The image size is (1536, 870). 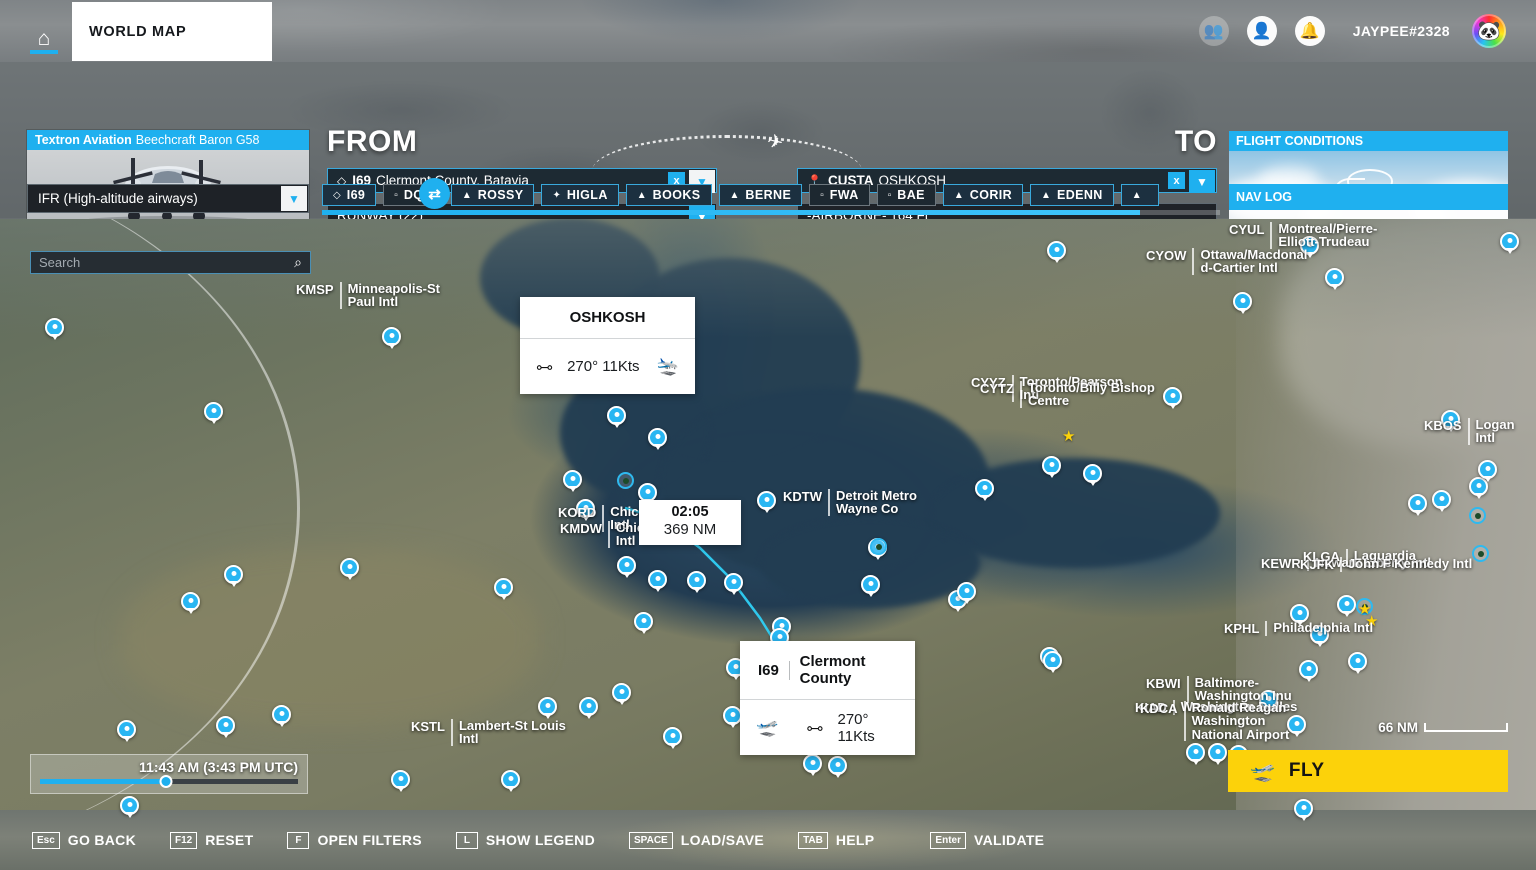 What do you see at coordinates (844, 195) in the screenshot?
I see `waypoint-label: FWA` at bounding box center [844, 195].